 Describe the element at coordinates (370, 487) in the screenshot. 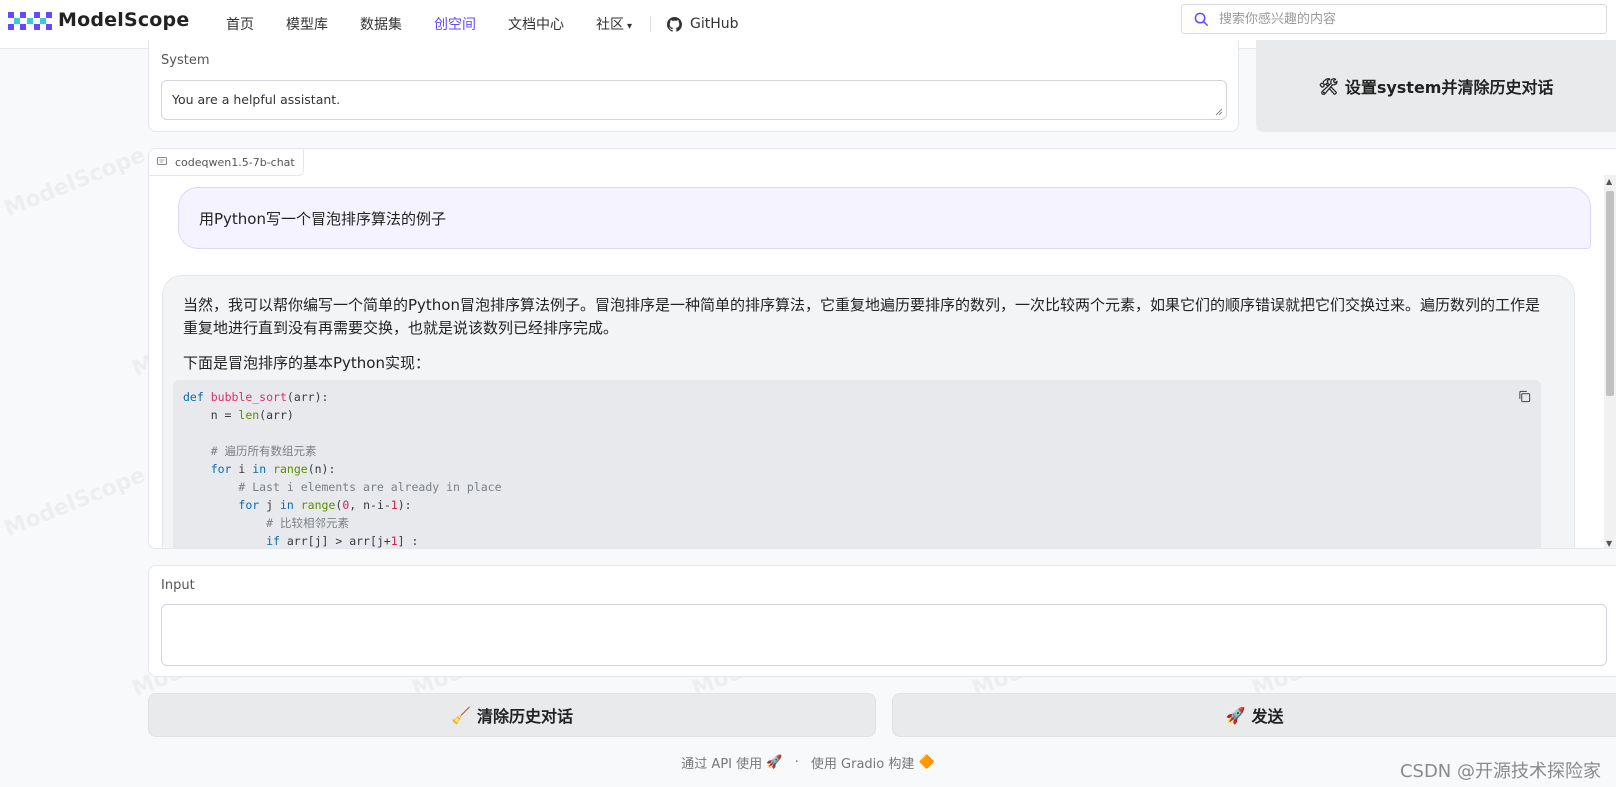

I see `code-line: # Last i elements are already in place` at that location.